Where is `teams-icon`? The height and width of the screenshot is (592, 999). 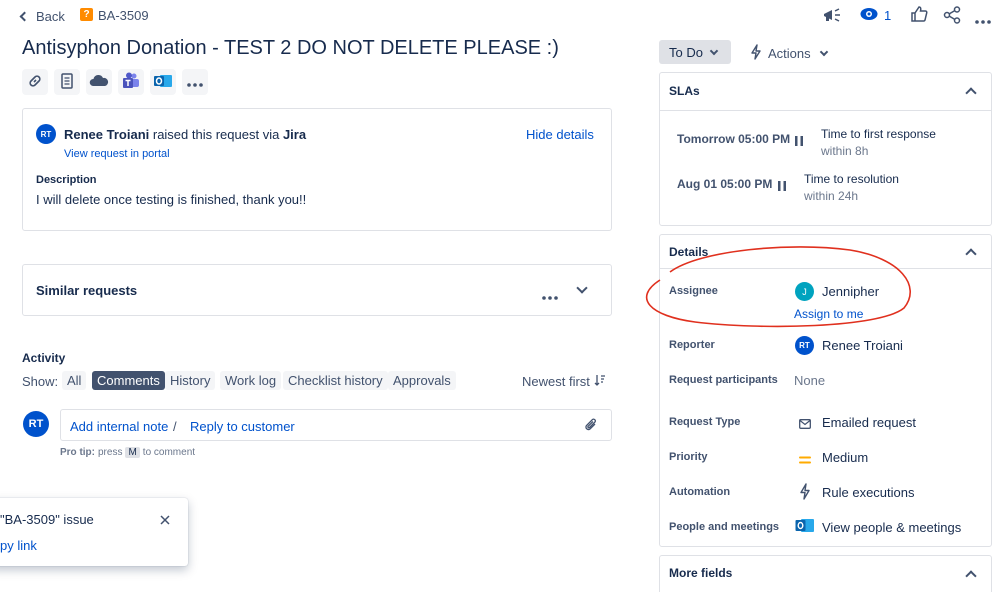 teams-icon is located at coordinates (131, 82).